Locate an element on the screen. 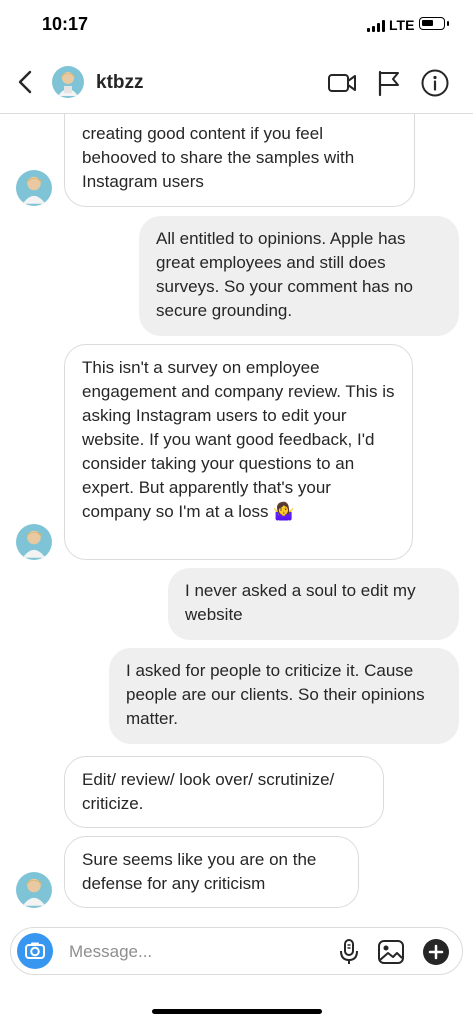 This screenshot has height=1024, width=473. video-camera-icon is located at coordinates (342, 83).